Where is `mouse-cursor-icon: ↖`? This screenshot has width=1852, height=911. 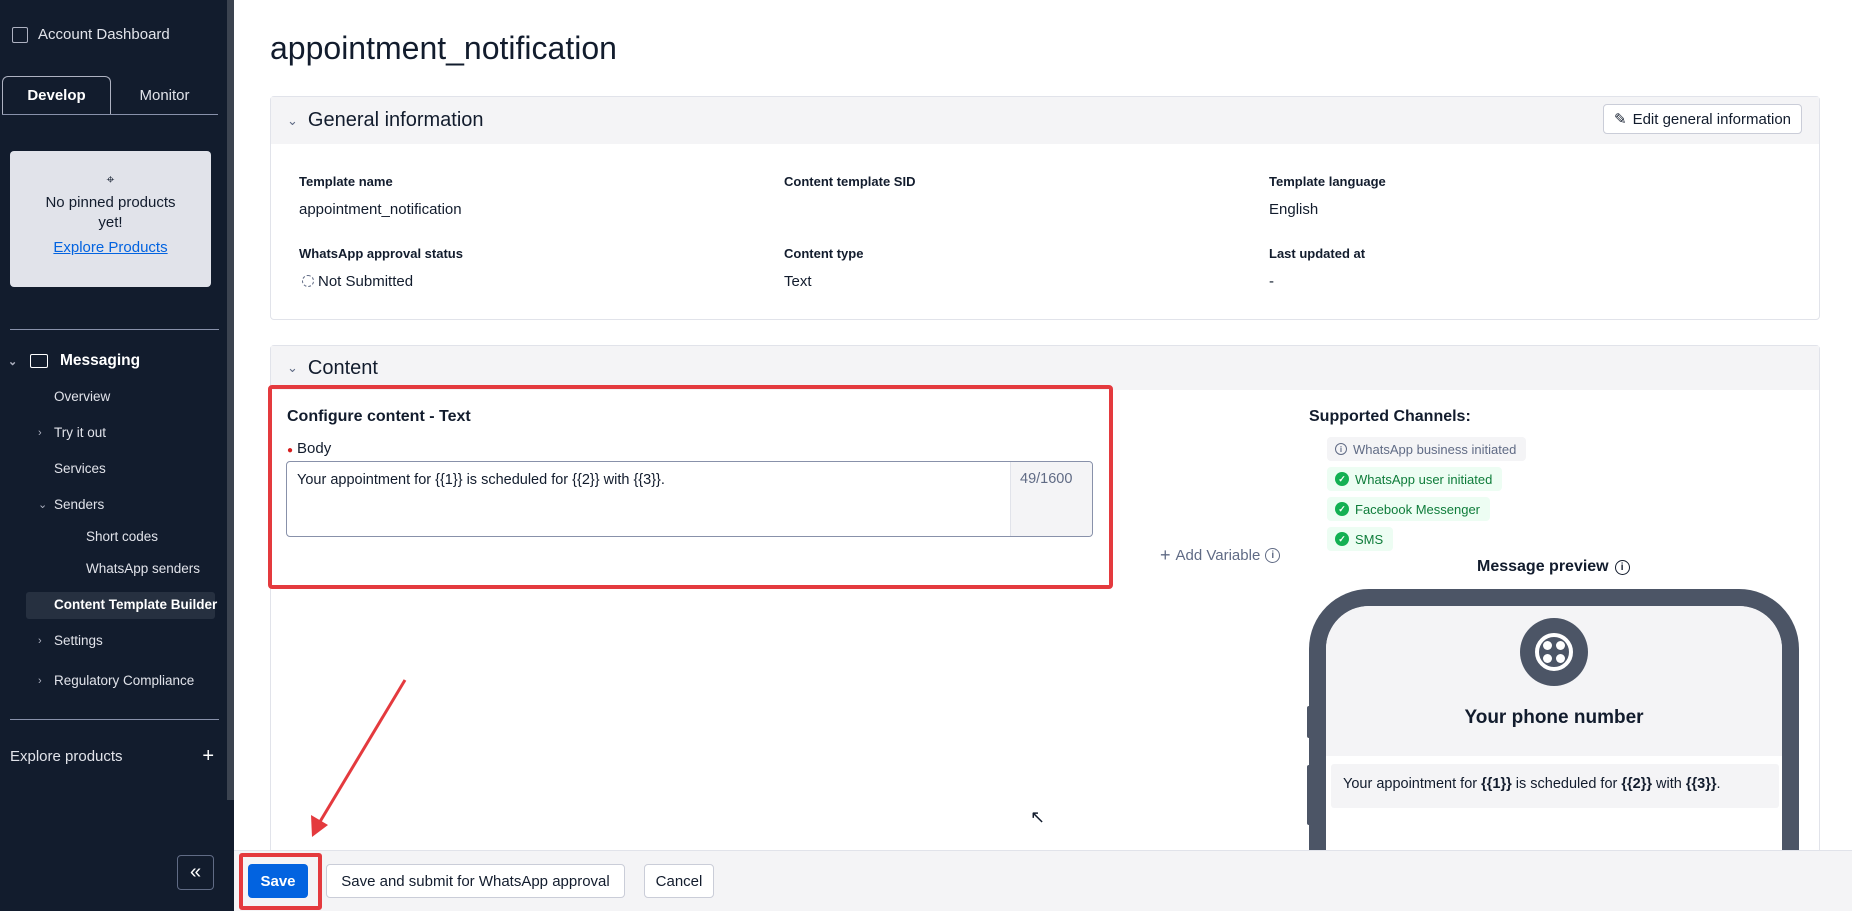
mouse-cursor-icon: ↖ is located at coordinates (1038, 817).